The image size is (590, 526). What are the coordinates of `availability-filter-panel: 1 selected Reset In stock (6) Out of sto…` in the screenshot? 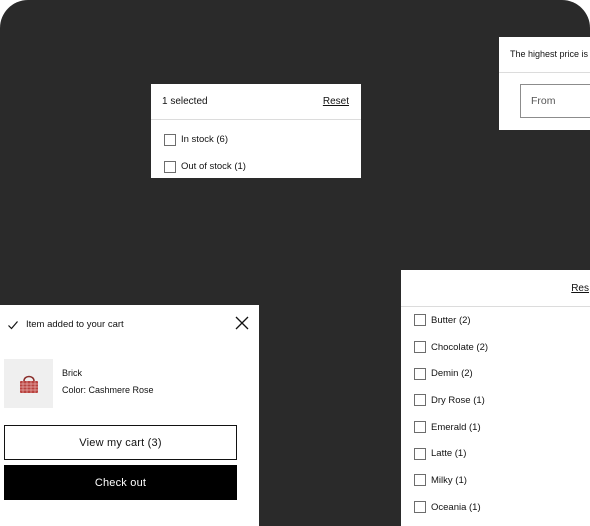 It's located at (256, 131).